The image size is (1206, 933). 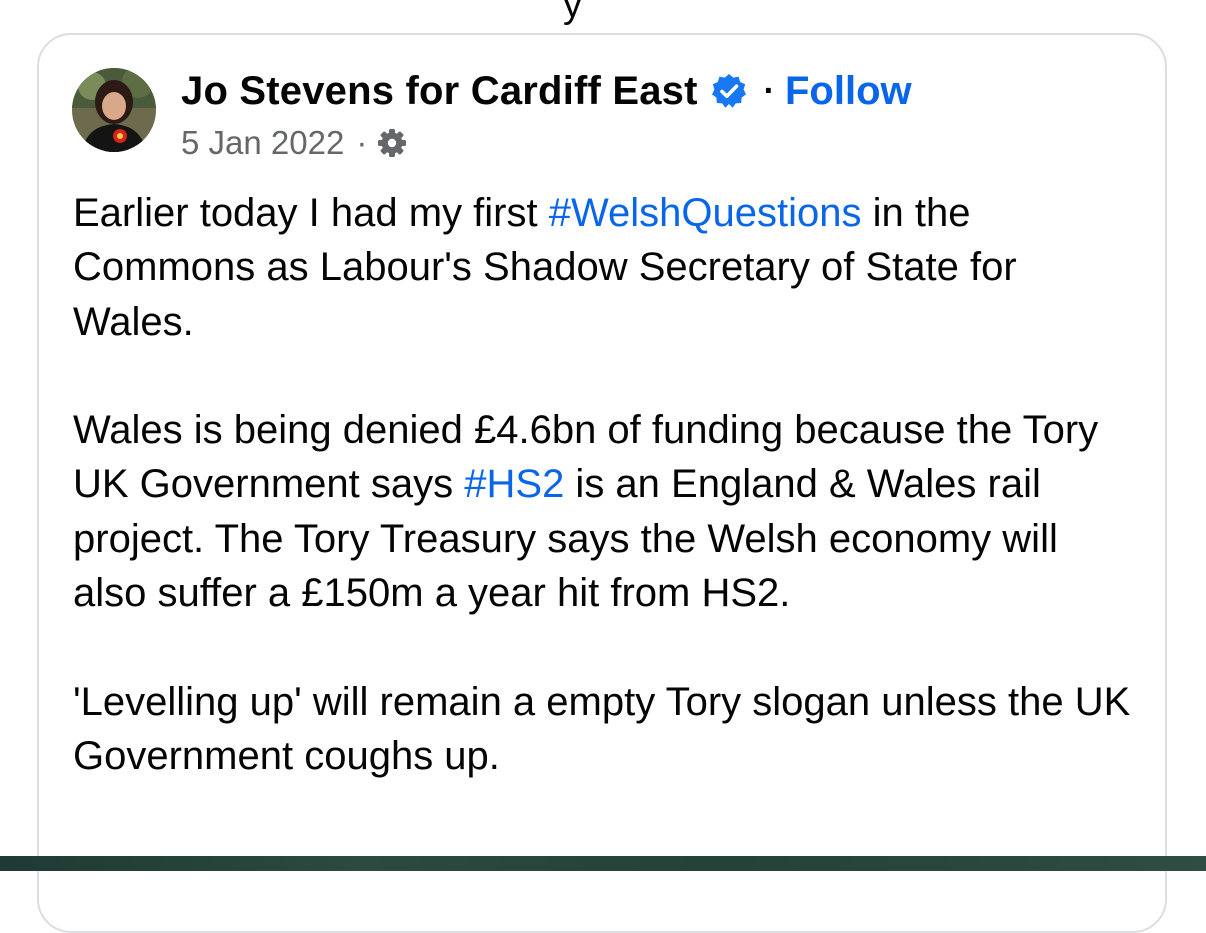 What do you see at coordinates (729, 91) in the screenshot?
I see `verified-badge-icon` at bounding box center [729, 91].